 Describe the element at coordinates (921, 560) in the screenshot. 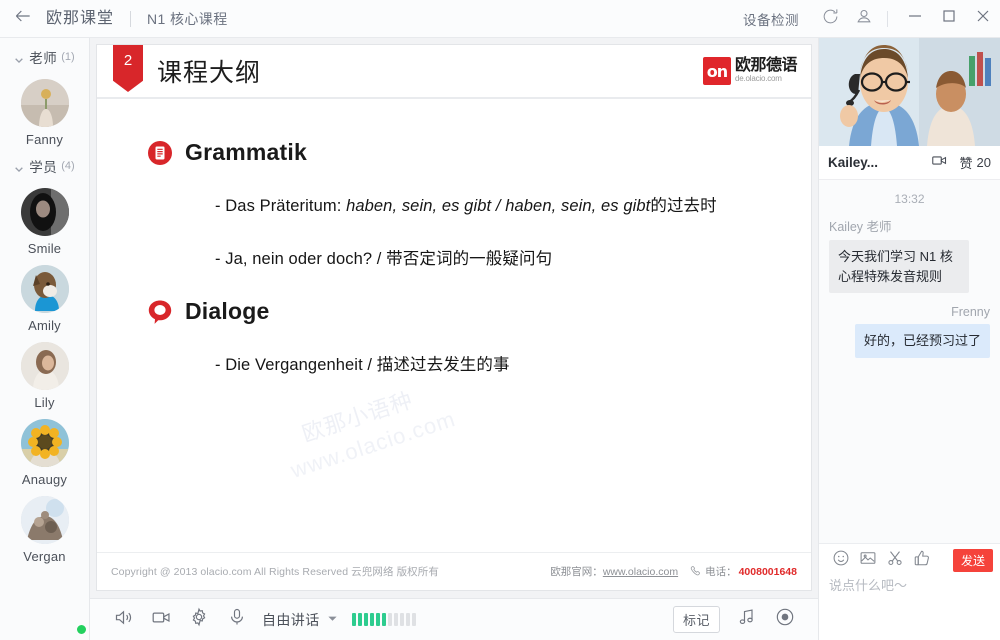

I see `thumbs-up-button` at that location.